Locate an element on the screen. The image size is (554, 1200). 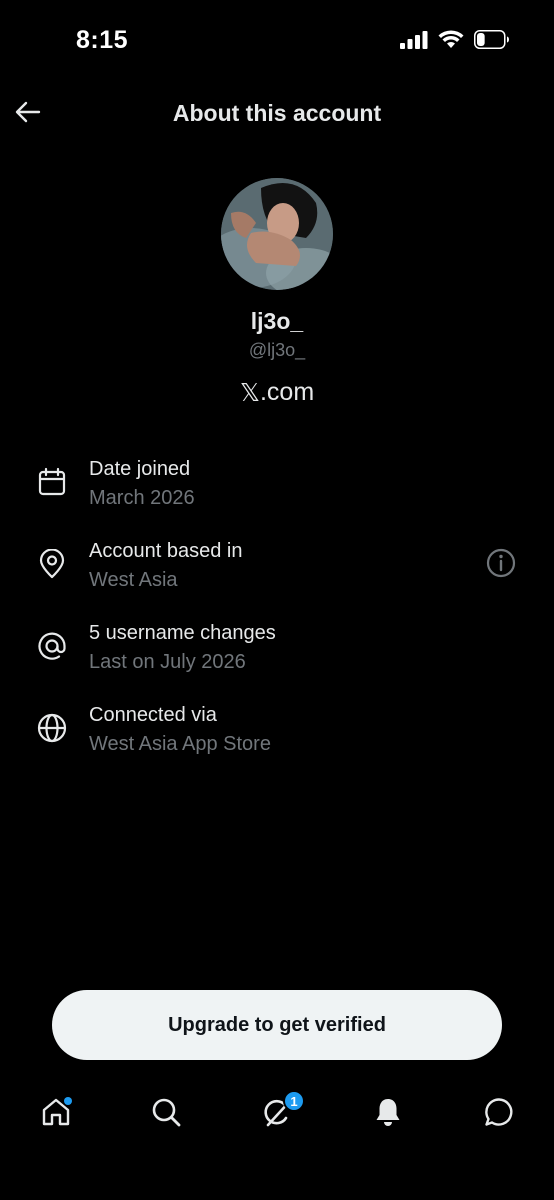
info-row-username-changes: 5 username changes Last on July 2026 is located at coordinates (277, 650).